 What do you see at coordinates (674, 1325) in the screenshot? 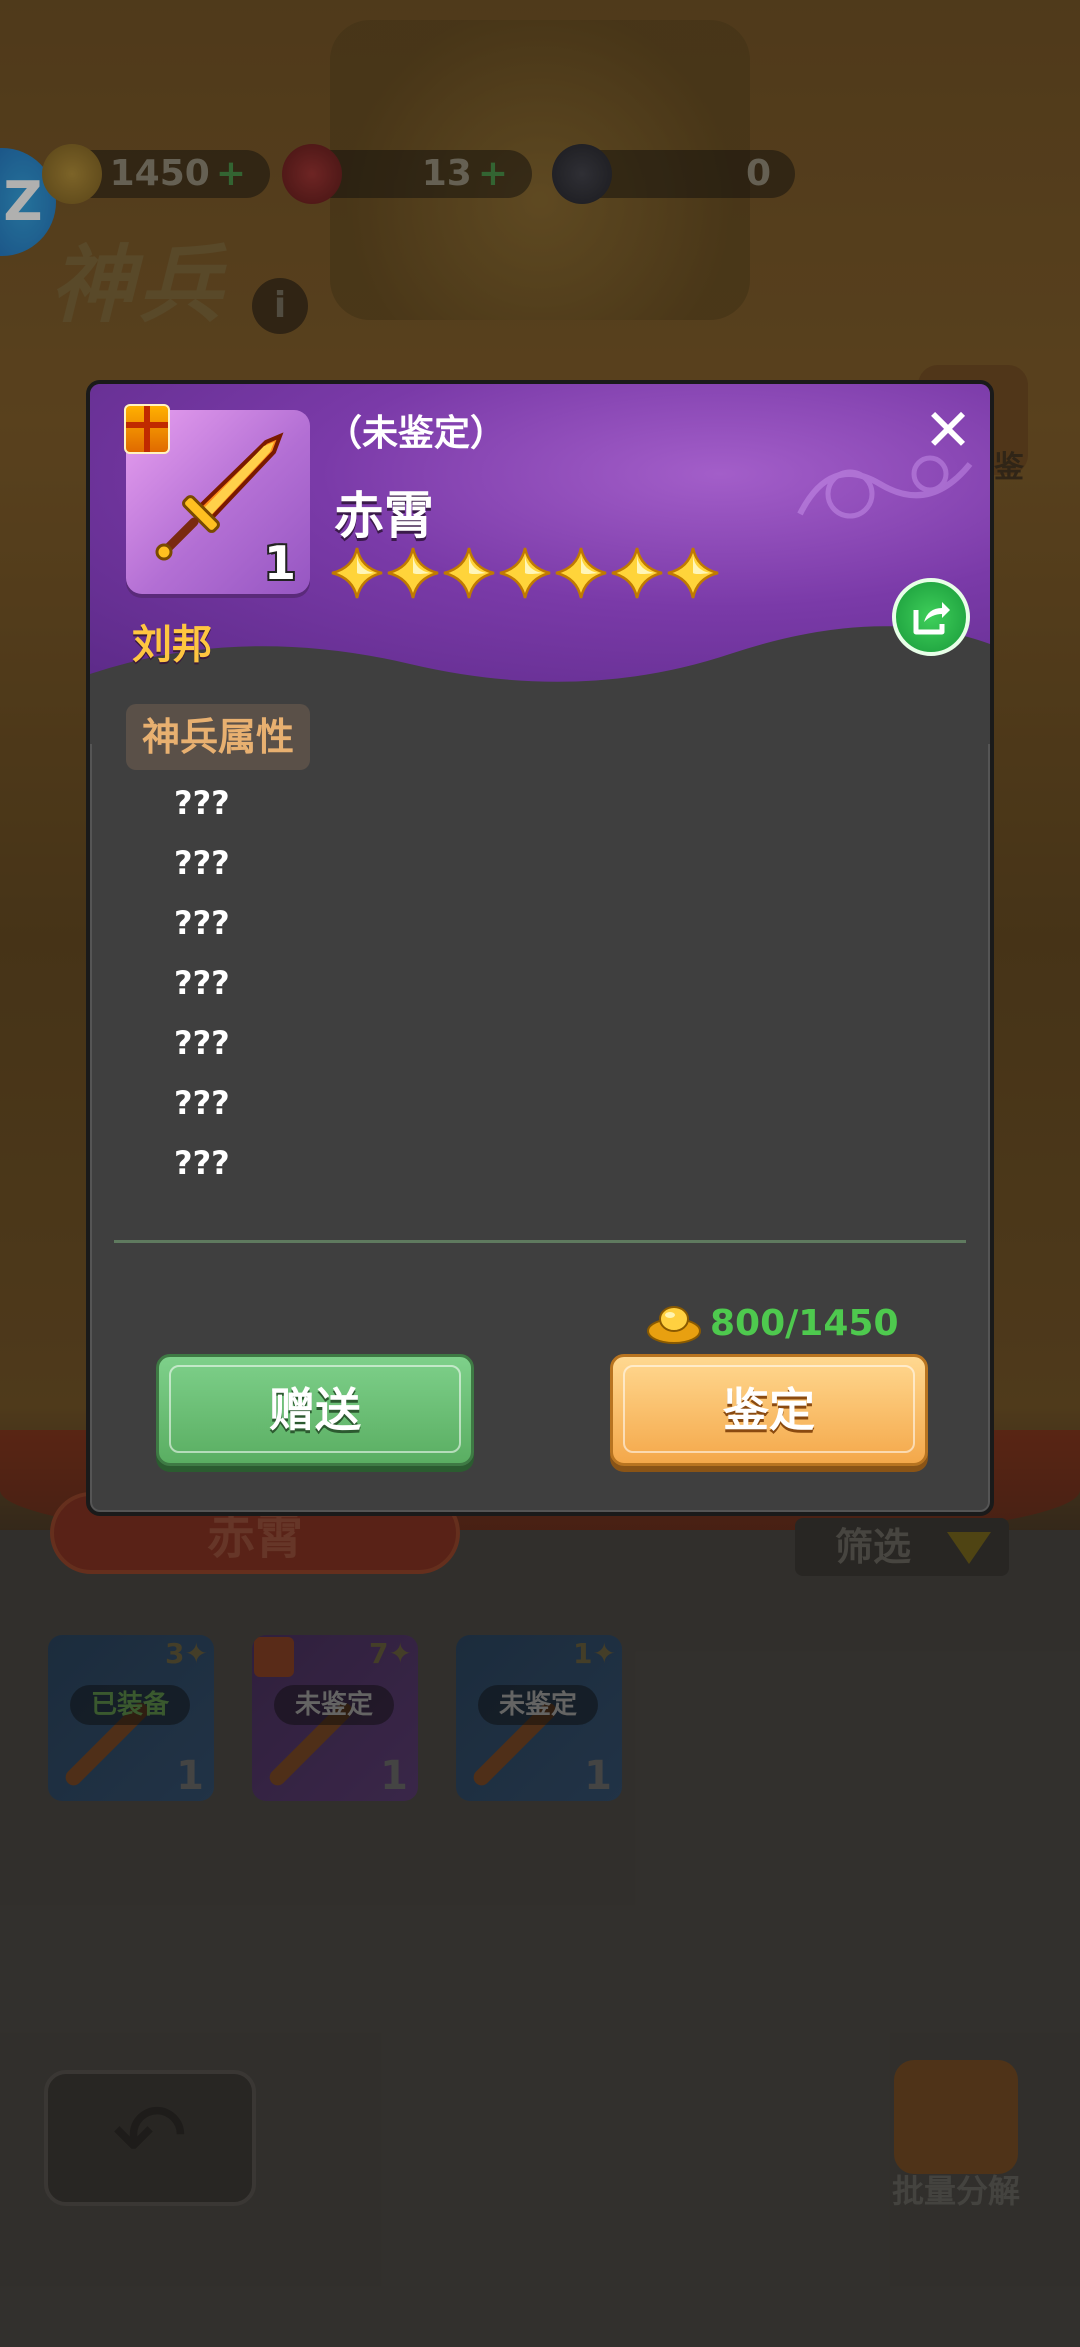
I see `gold-ingot-icon` at bounding box center [674, 1325].